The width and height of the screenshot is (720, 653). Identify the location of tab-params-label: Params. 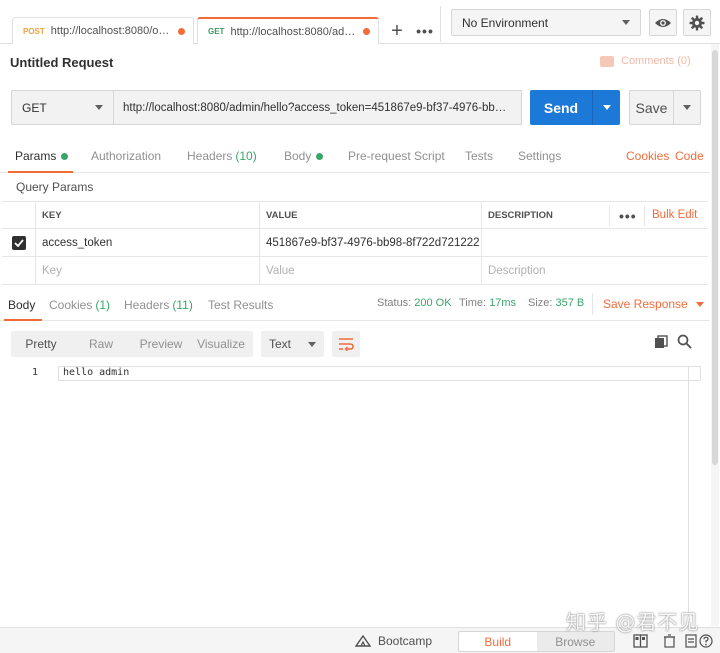
(36, 156).